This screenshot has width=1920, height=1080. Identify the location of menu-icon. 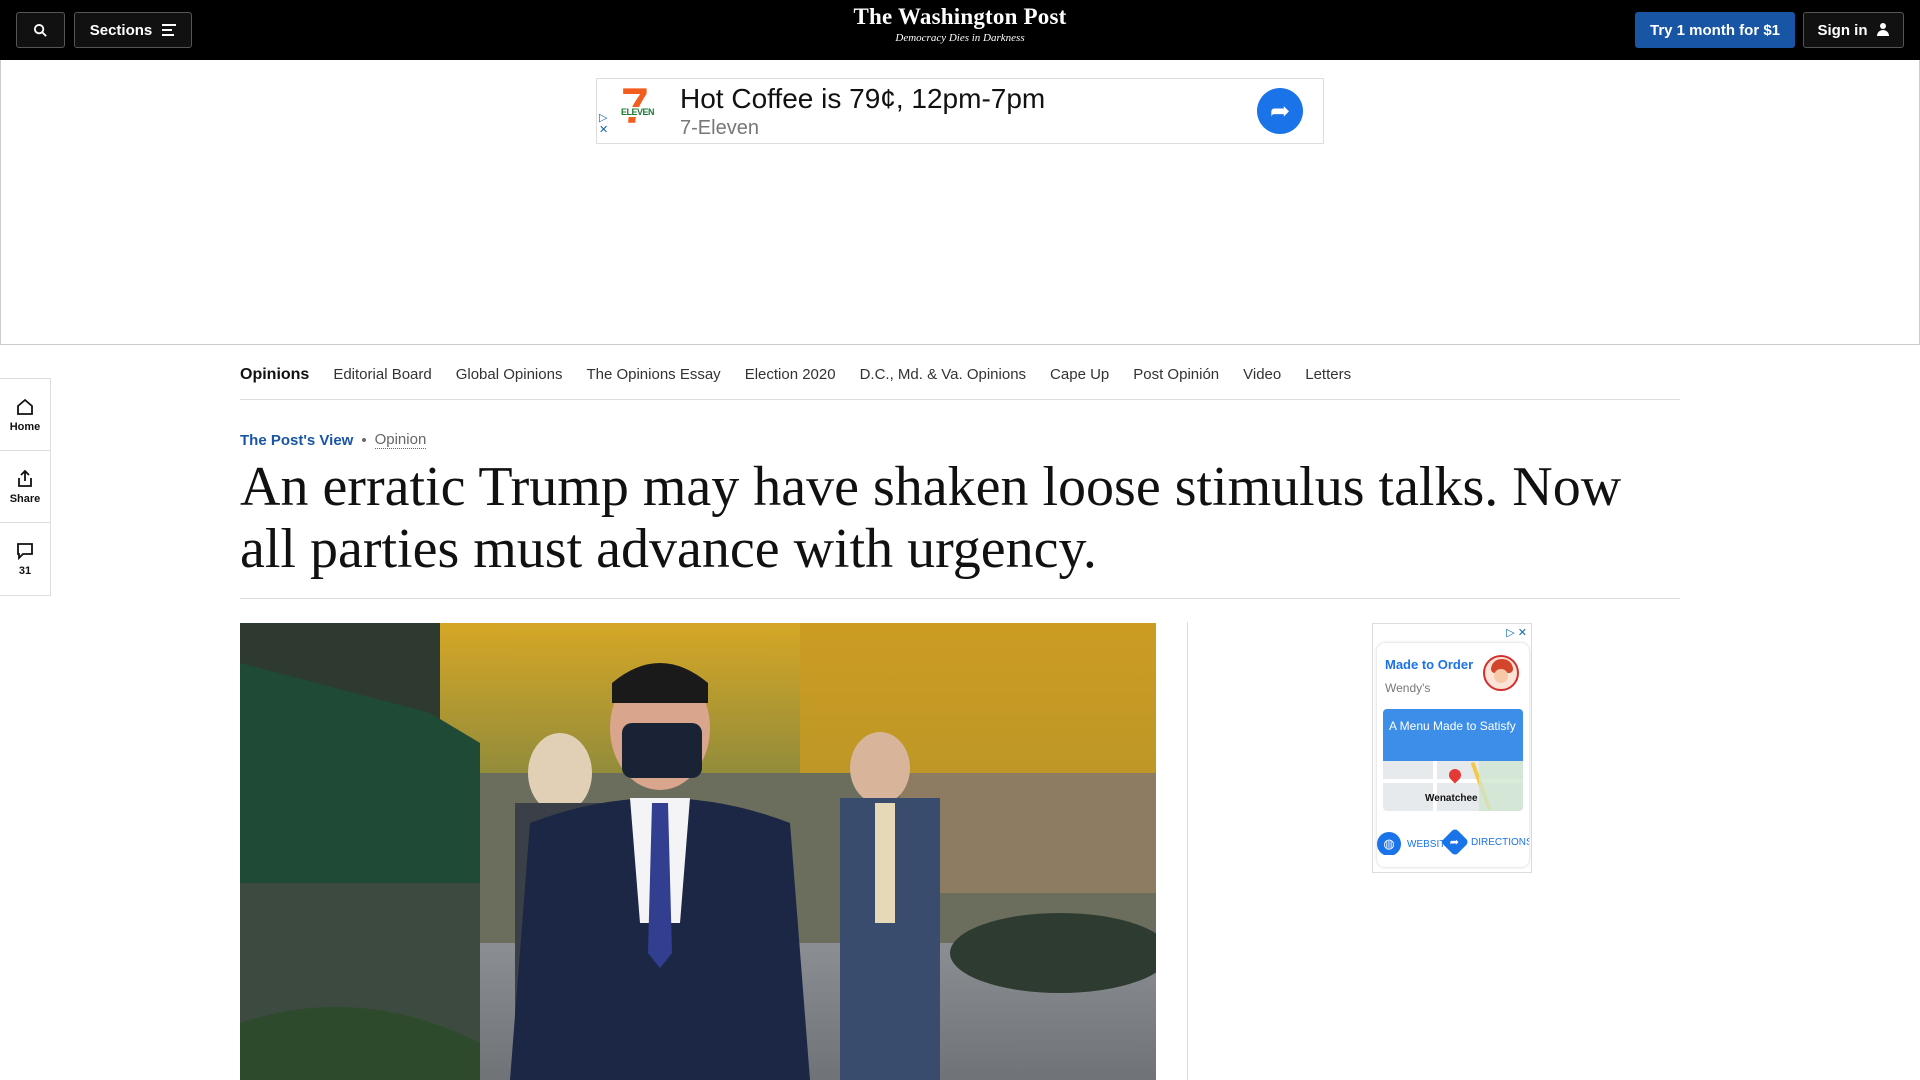
(169, 30).